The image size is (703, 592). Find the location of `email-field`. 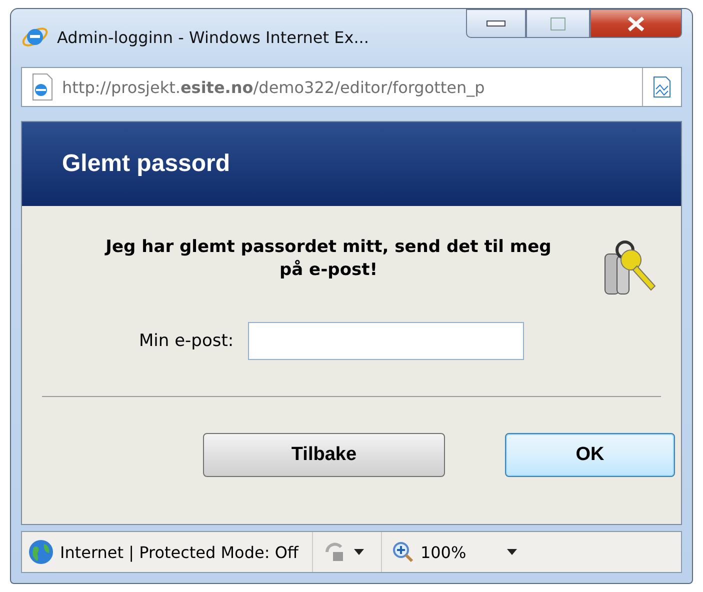

email-field is located at coordinates (386, 341).